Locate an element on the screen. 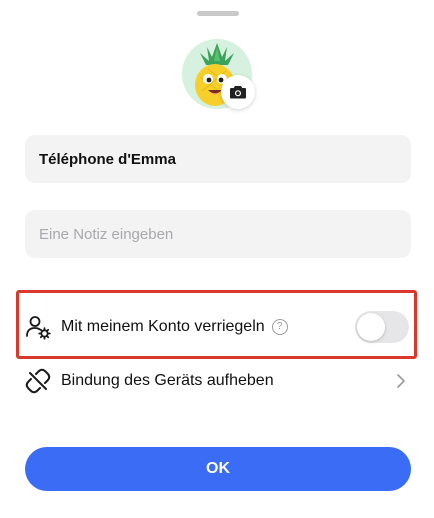 The image size is (434, 518). avatar-container is located at coordinates (220, 77).